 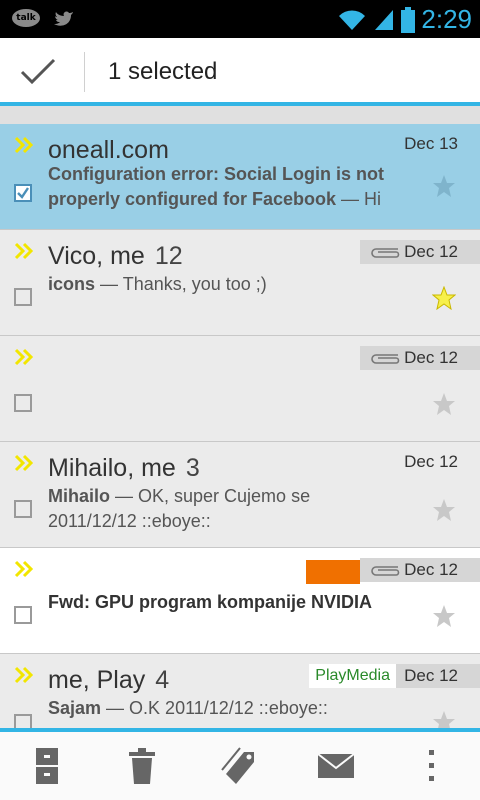 I want to click on done-check-icon, so click(x=38, y=72).